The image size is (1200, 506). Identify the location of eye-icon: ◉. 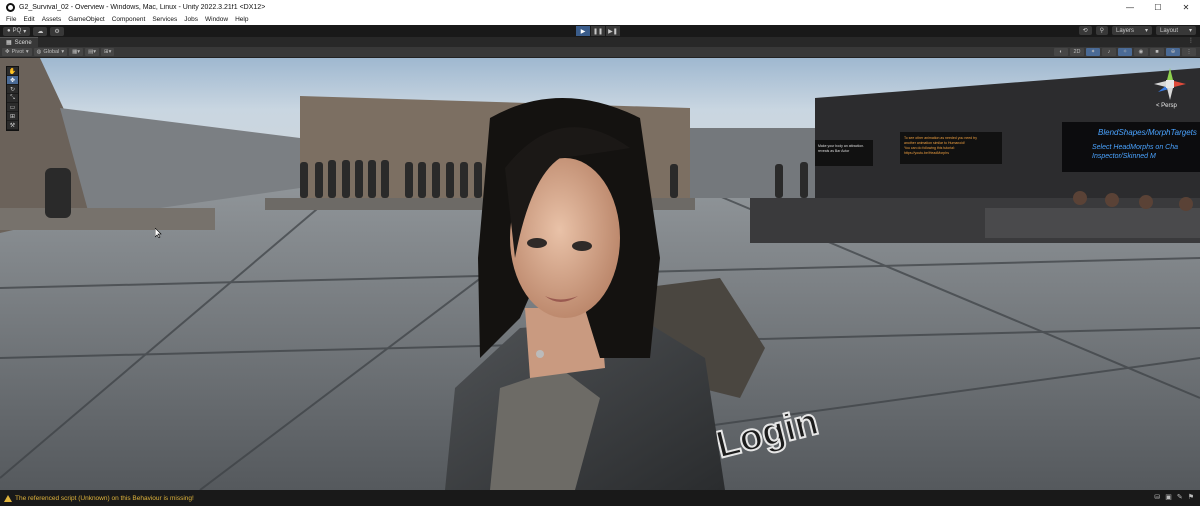
(1141, 52).